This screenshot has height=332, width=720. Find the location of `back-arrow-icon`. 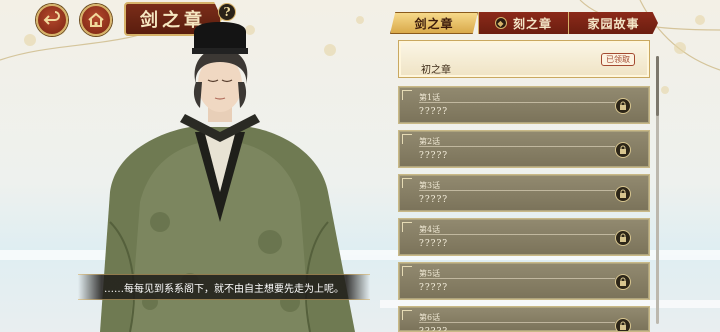

back-arrow-icon is located at coordinates (51, 18).